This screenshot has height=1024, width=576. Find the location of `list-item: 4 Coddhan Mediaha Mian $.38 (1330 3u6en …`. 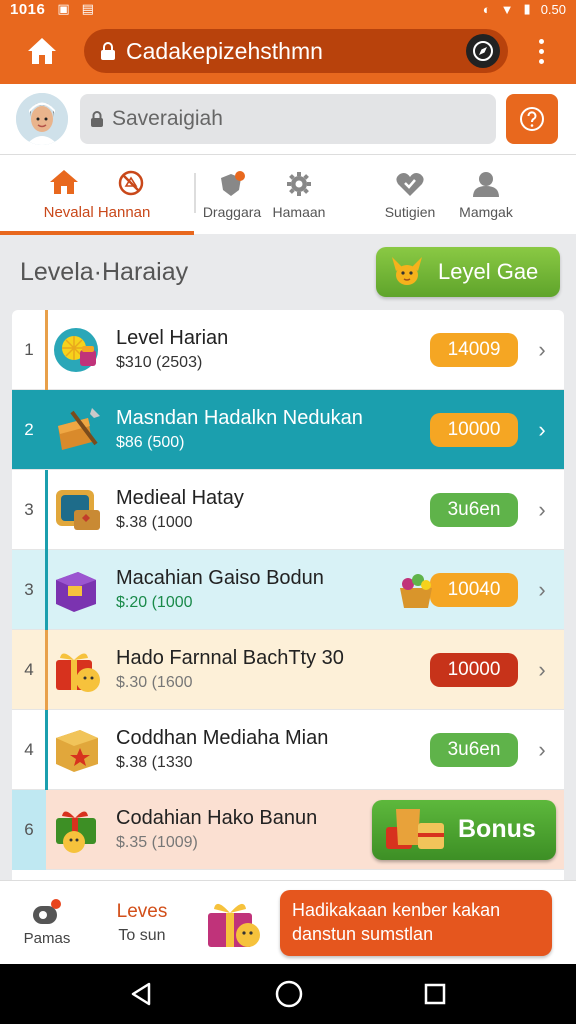

list-item: 4 Coddhan Mediaha Mian $.38 (1330 3u6en … is located at coordinates (288, 750).